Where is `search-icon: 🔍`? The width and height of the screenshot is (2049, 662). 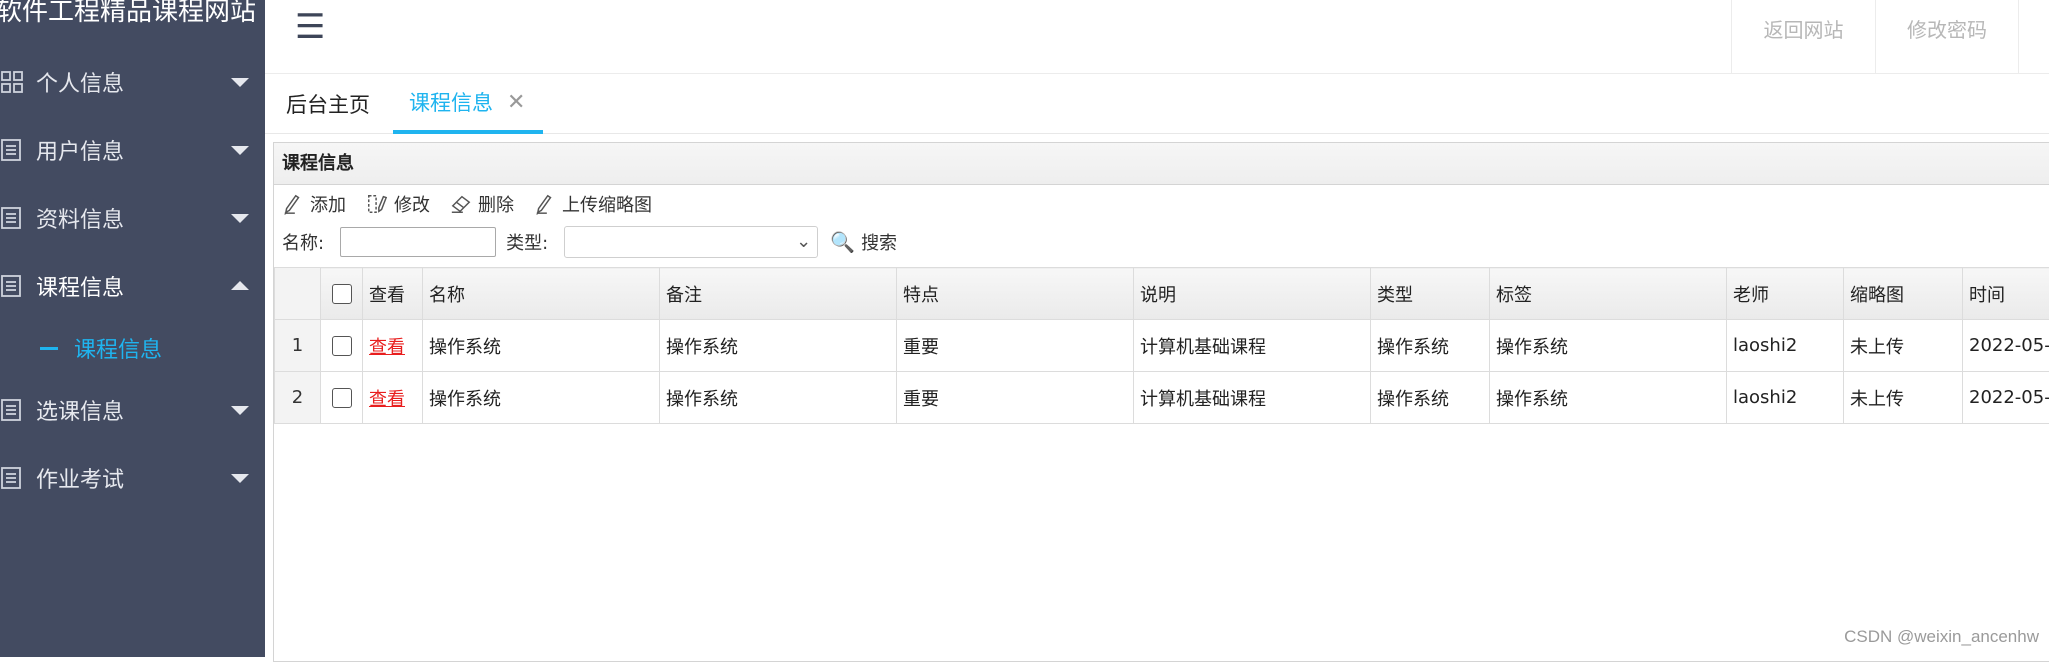
search-icon: 🔍 is located at coordinates (842, 242).